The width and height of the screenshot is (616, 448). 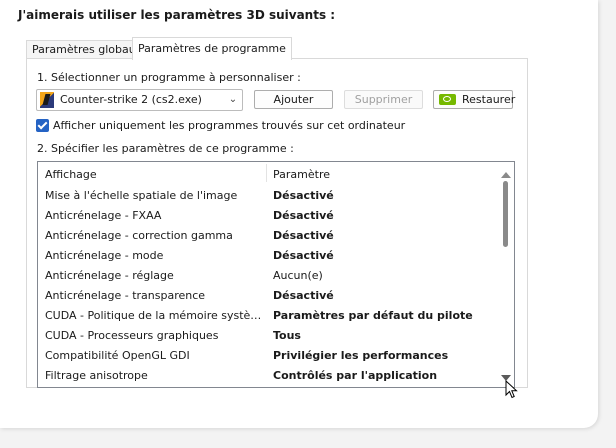 I want to click on remove-button: Supprimer, so click(x=383, y=99).